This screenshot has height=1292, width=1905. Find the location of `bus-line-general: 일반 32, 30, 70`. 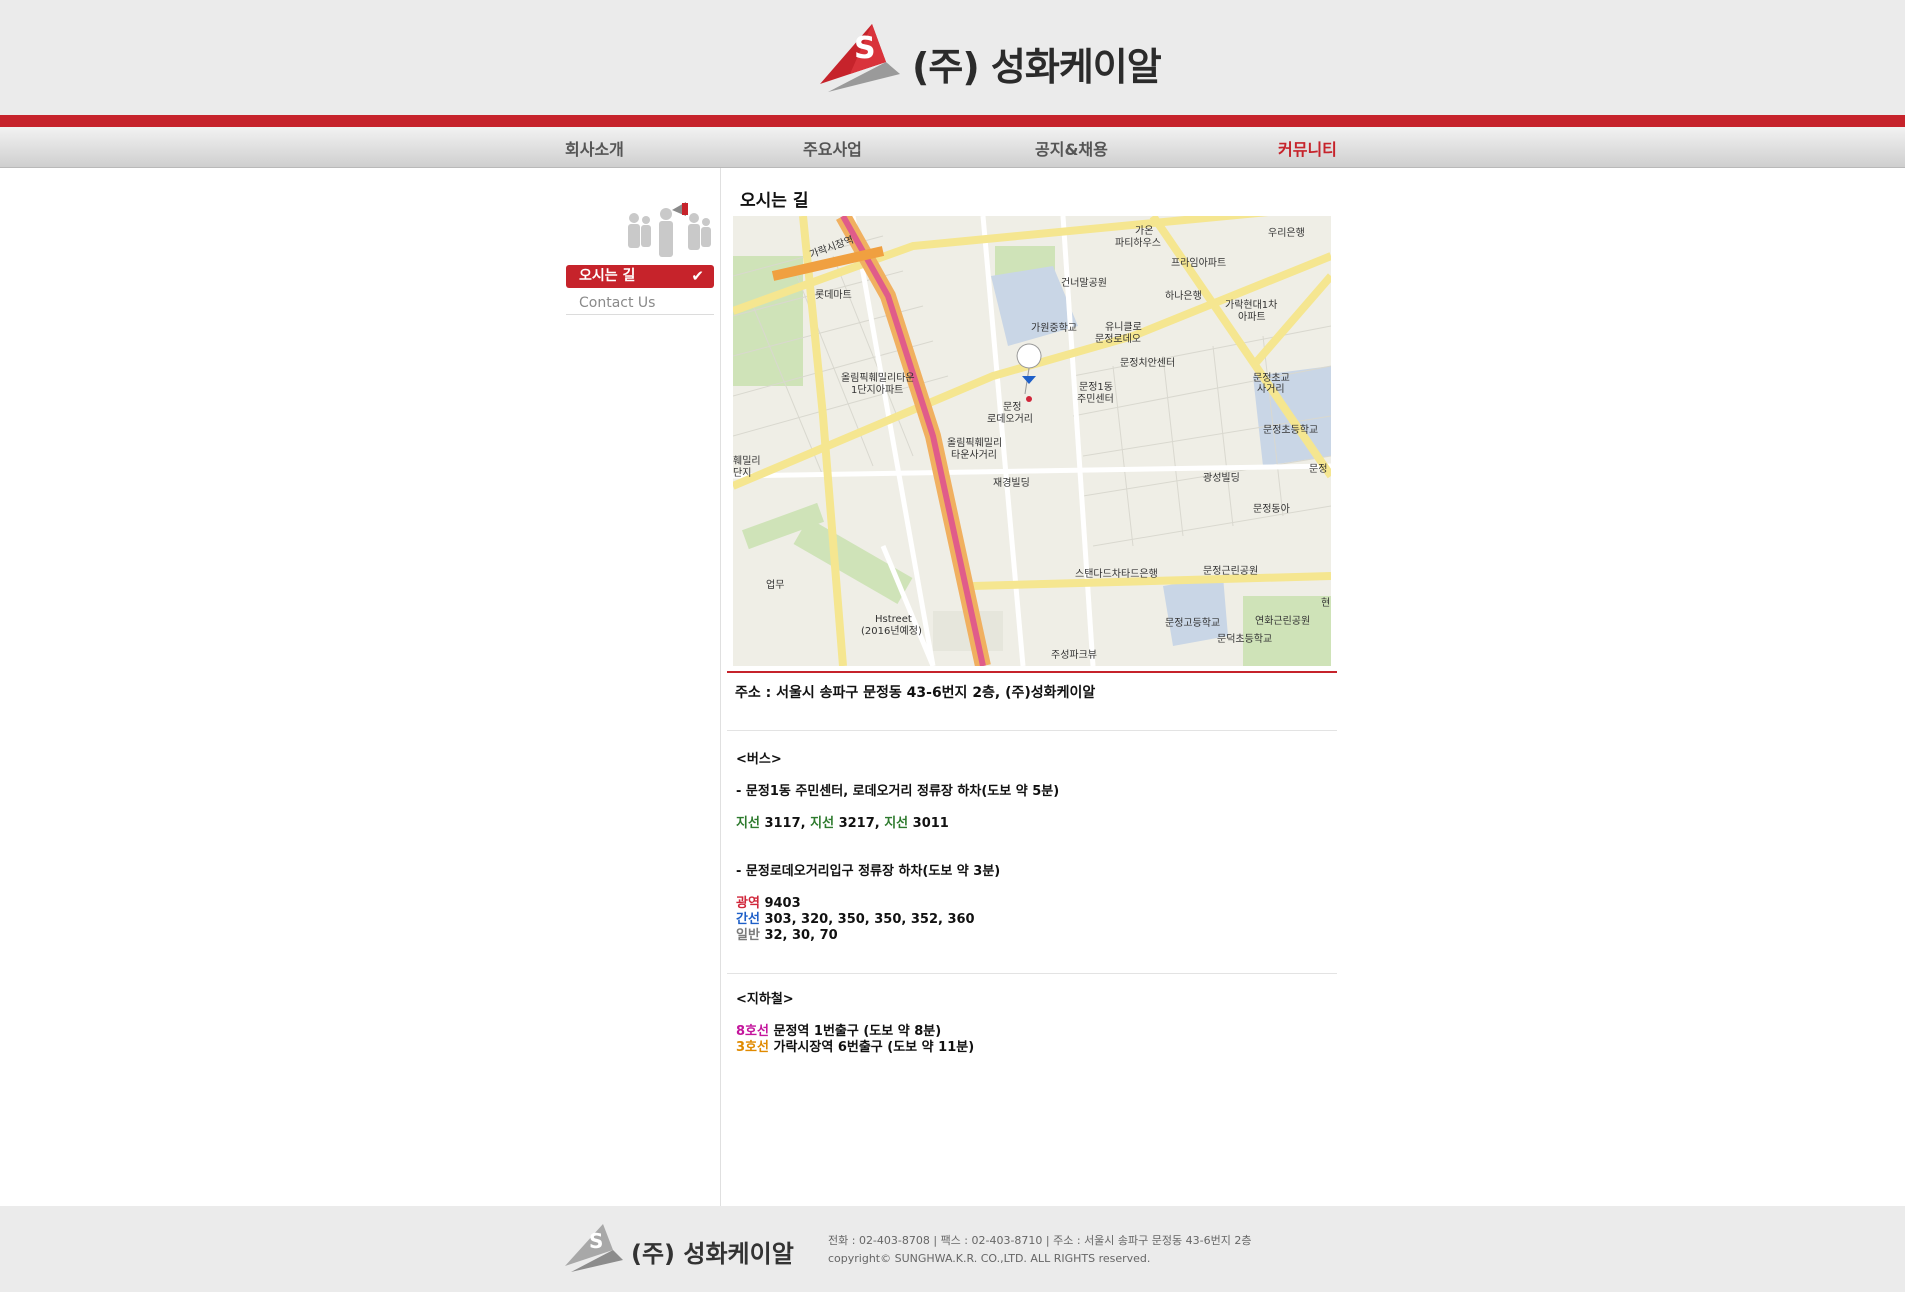

bus-line-general: 일반 32, 30, 70 is located at coordinates (787, 933).